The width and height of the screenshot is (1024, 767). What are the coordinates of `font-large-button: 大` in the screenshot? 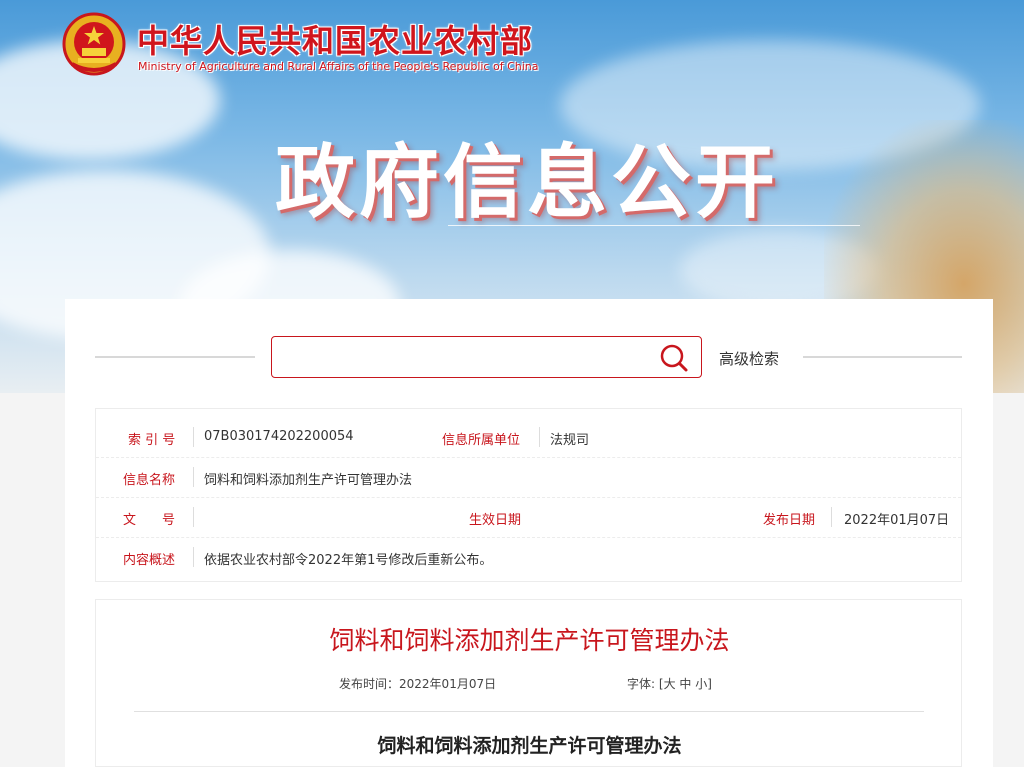 It's located at (670, 684).